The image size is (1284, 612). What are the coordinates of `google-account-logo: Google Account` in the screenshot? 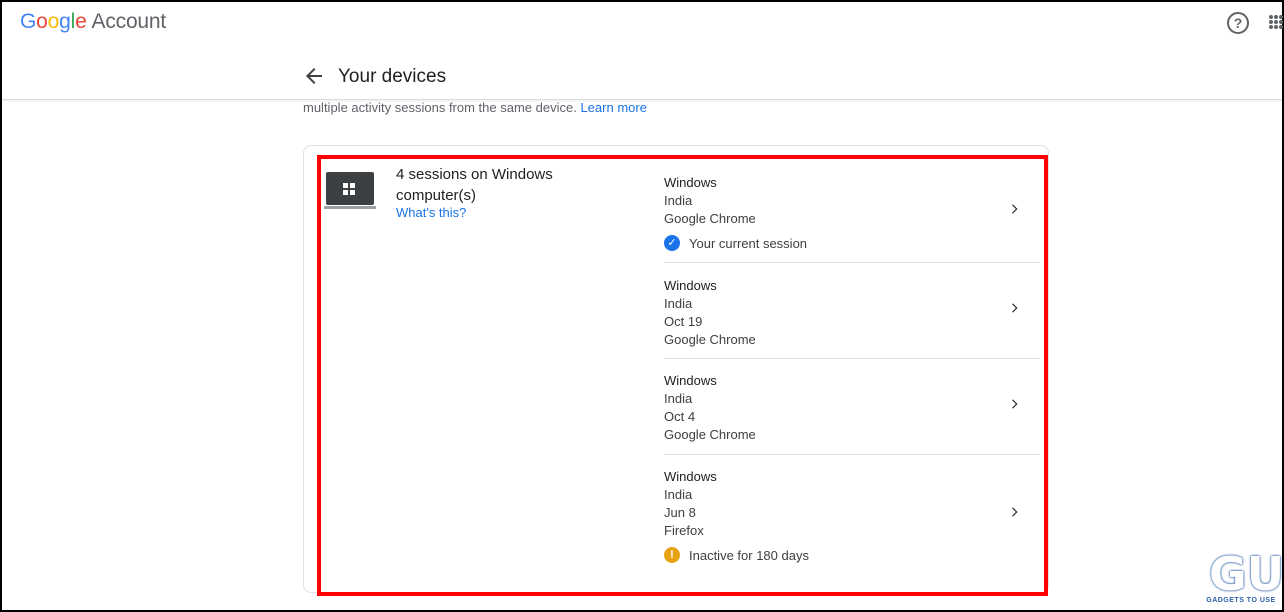 It's located at (93, 22).